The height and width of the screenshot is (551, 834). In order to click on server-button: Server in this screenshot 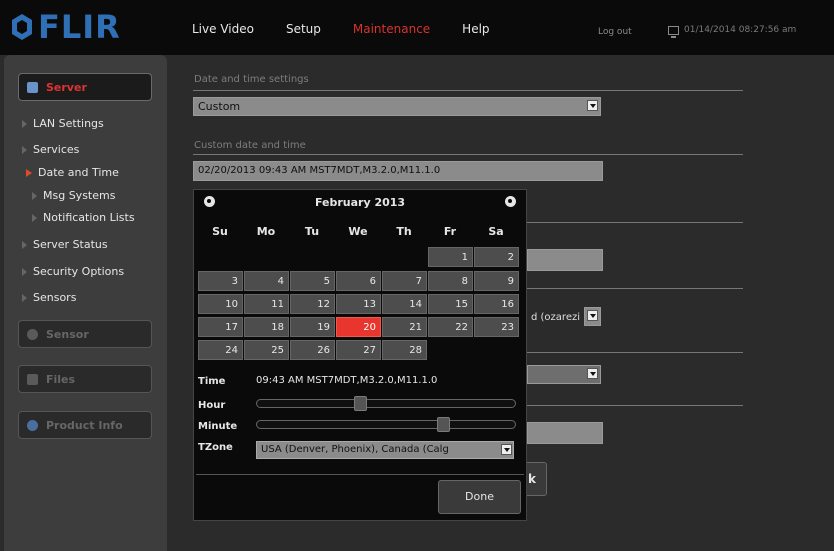, I will do `click(85, 87)`.